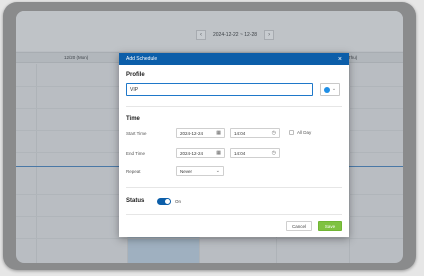 This screenshot has width=424, height=276. I want to click on column-label-first: 12/20 (Mon), so click(76, 57).